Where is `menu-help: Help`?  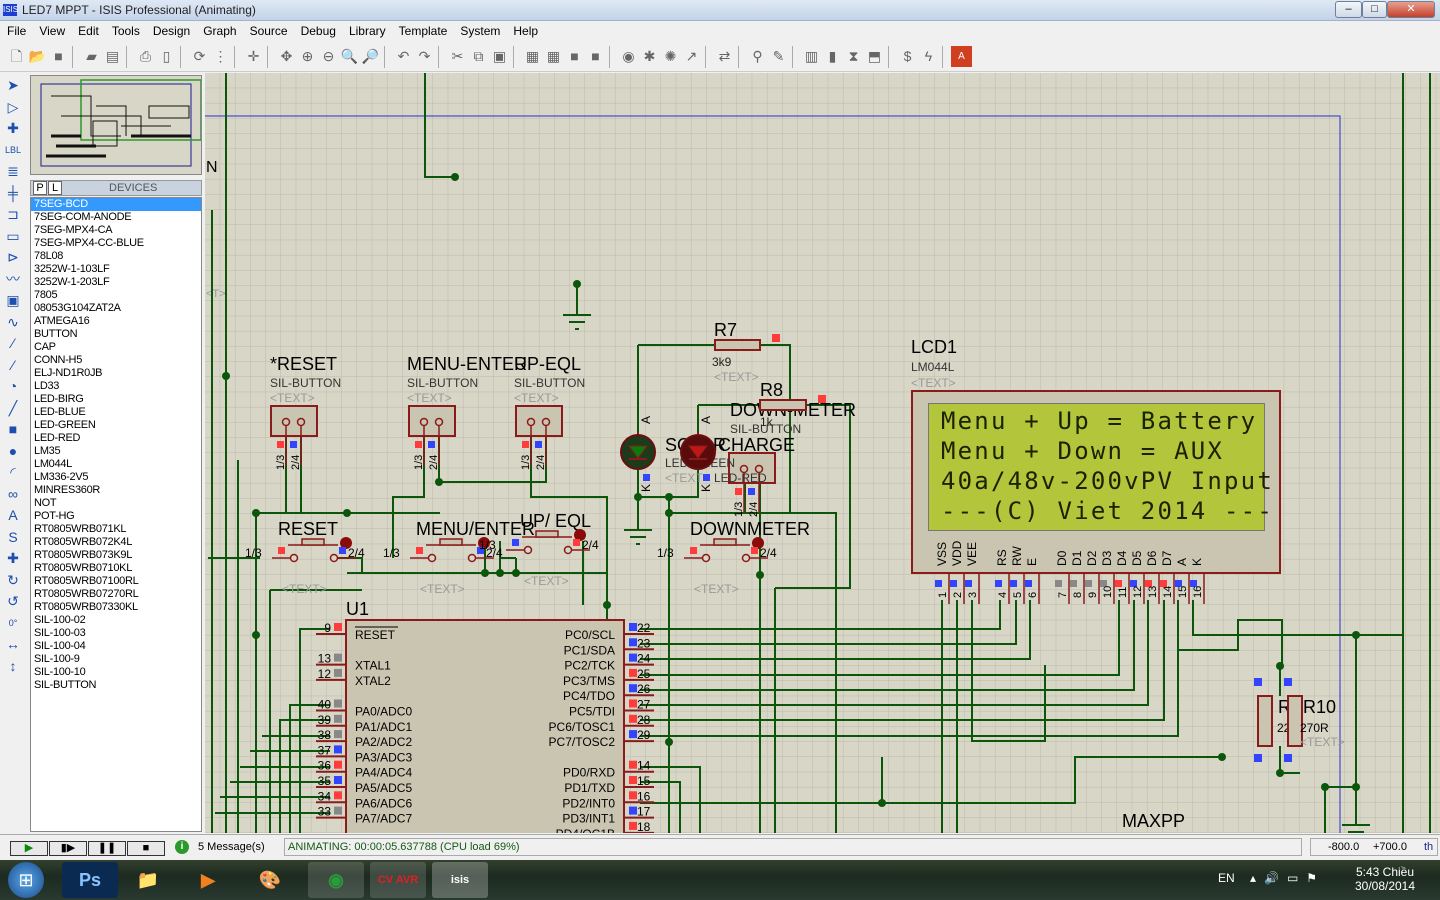
menu-help: Help is located at coordinates (525, 30).